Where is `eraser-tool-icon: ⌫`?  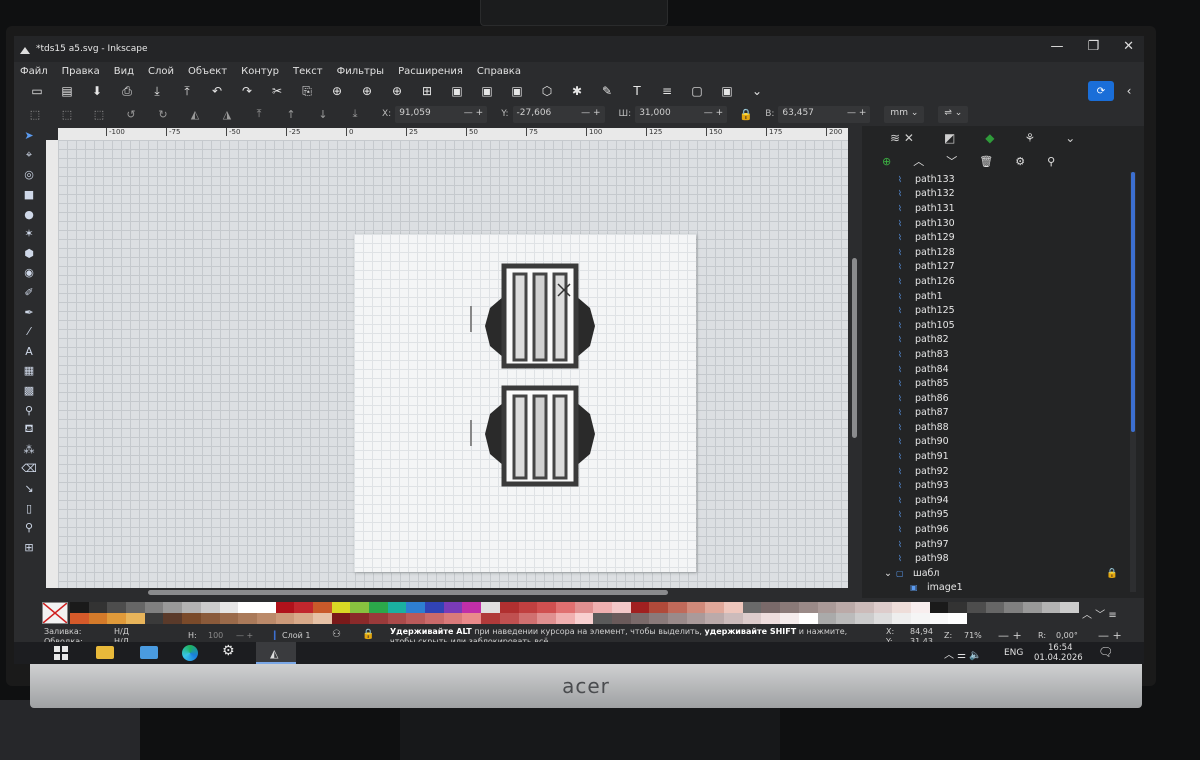 eraser-tool-icon: ⌫ is located at coordinates (29, 469).